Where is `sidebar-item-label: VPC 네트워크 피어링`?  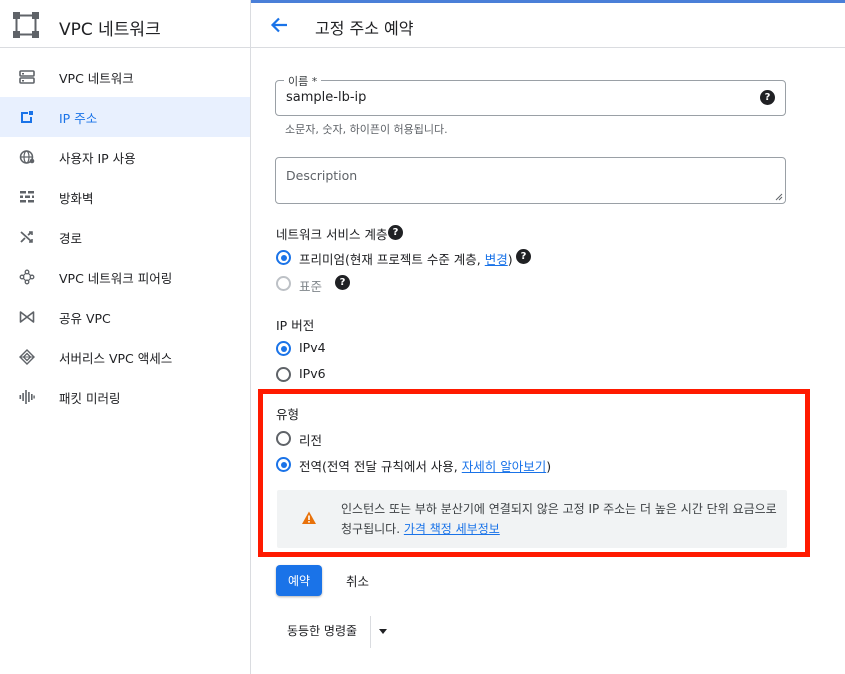 sidebar-item-label: VPC 네트워크 피어링 is located at coordinates (116, 278).